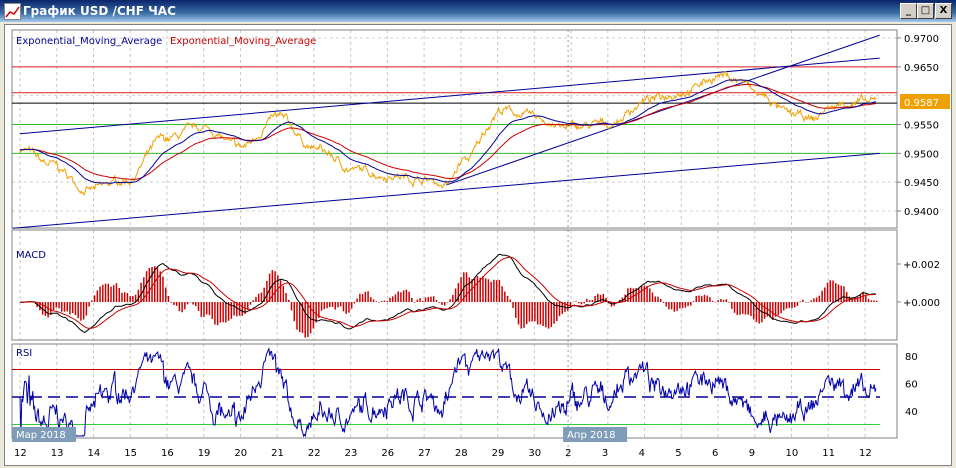 The height and width of the screenshot is (468, 956). What do you see at coordinates (243, 41) in the screenshot?
I see `legend-ema-slow: Exponential_Moving_Average` at bounding box center [243, 41].